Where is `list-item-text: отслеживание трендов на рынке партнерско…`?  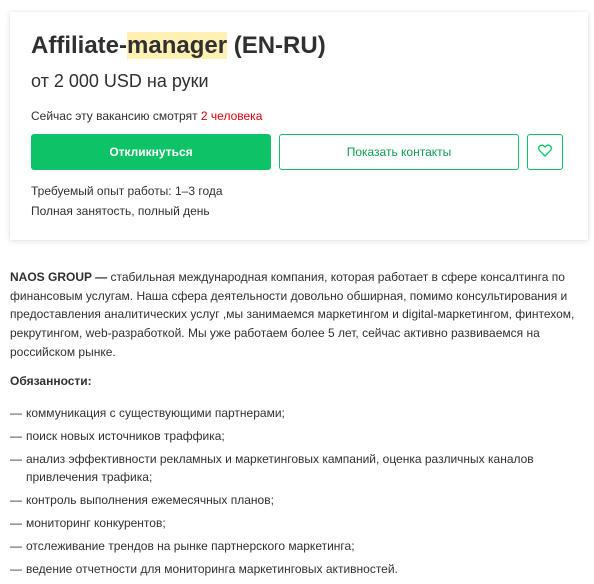
list-item-text: отслеживание трендов на рынке партнерско… is located at coordinates (190, 546).